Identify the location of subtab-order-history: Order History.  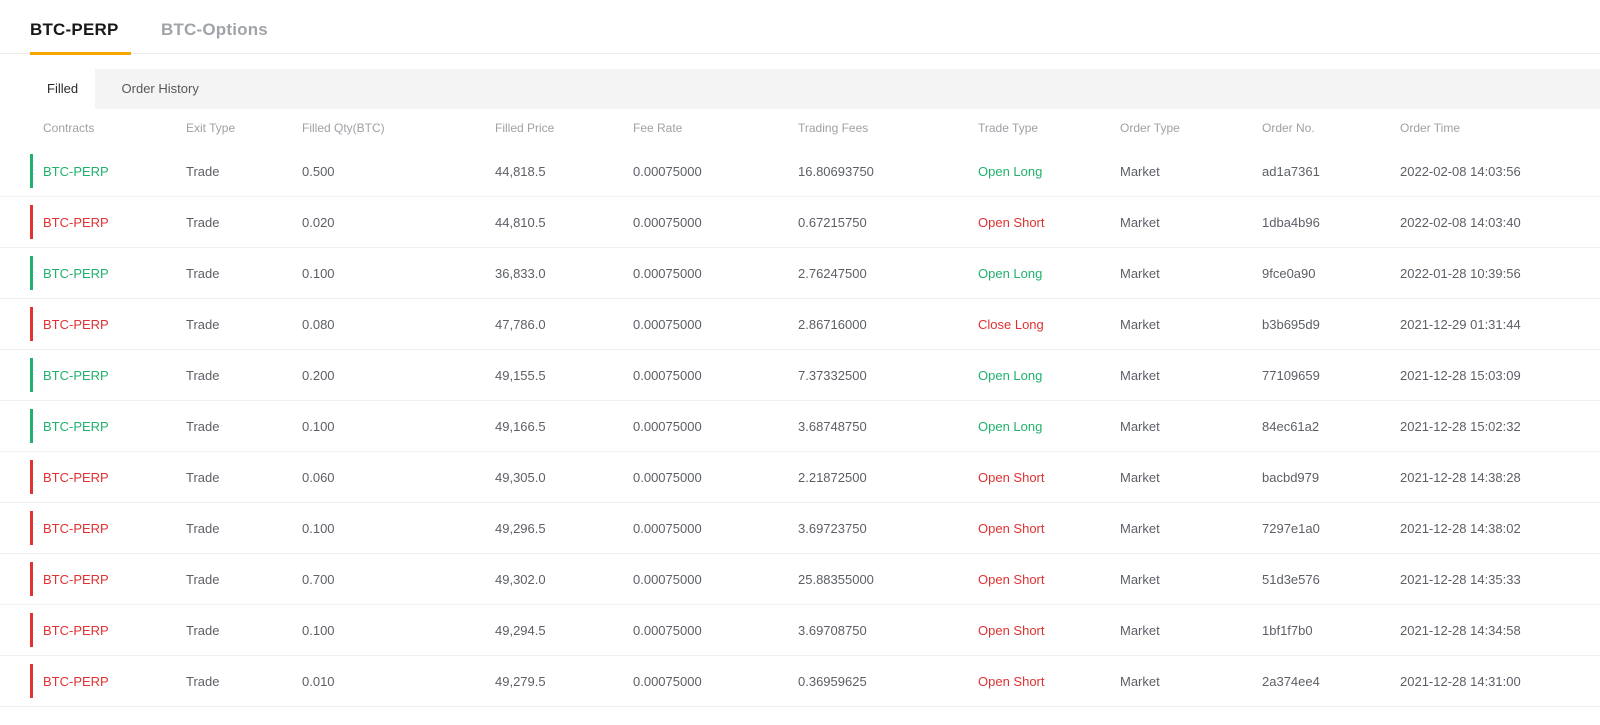
(160, 89).